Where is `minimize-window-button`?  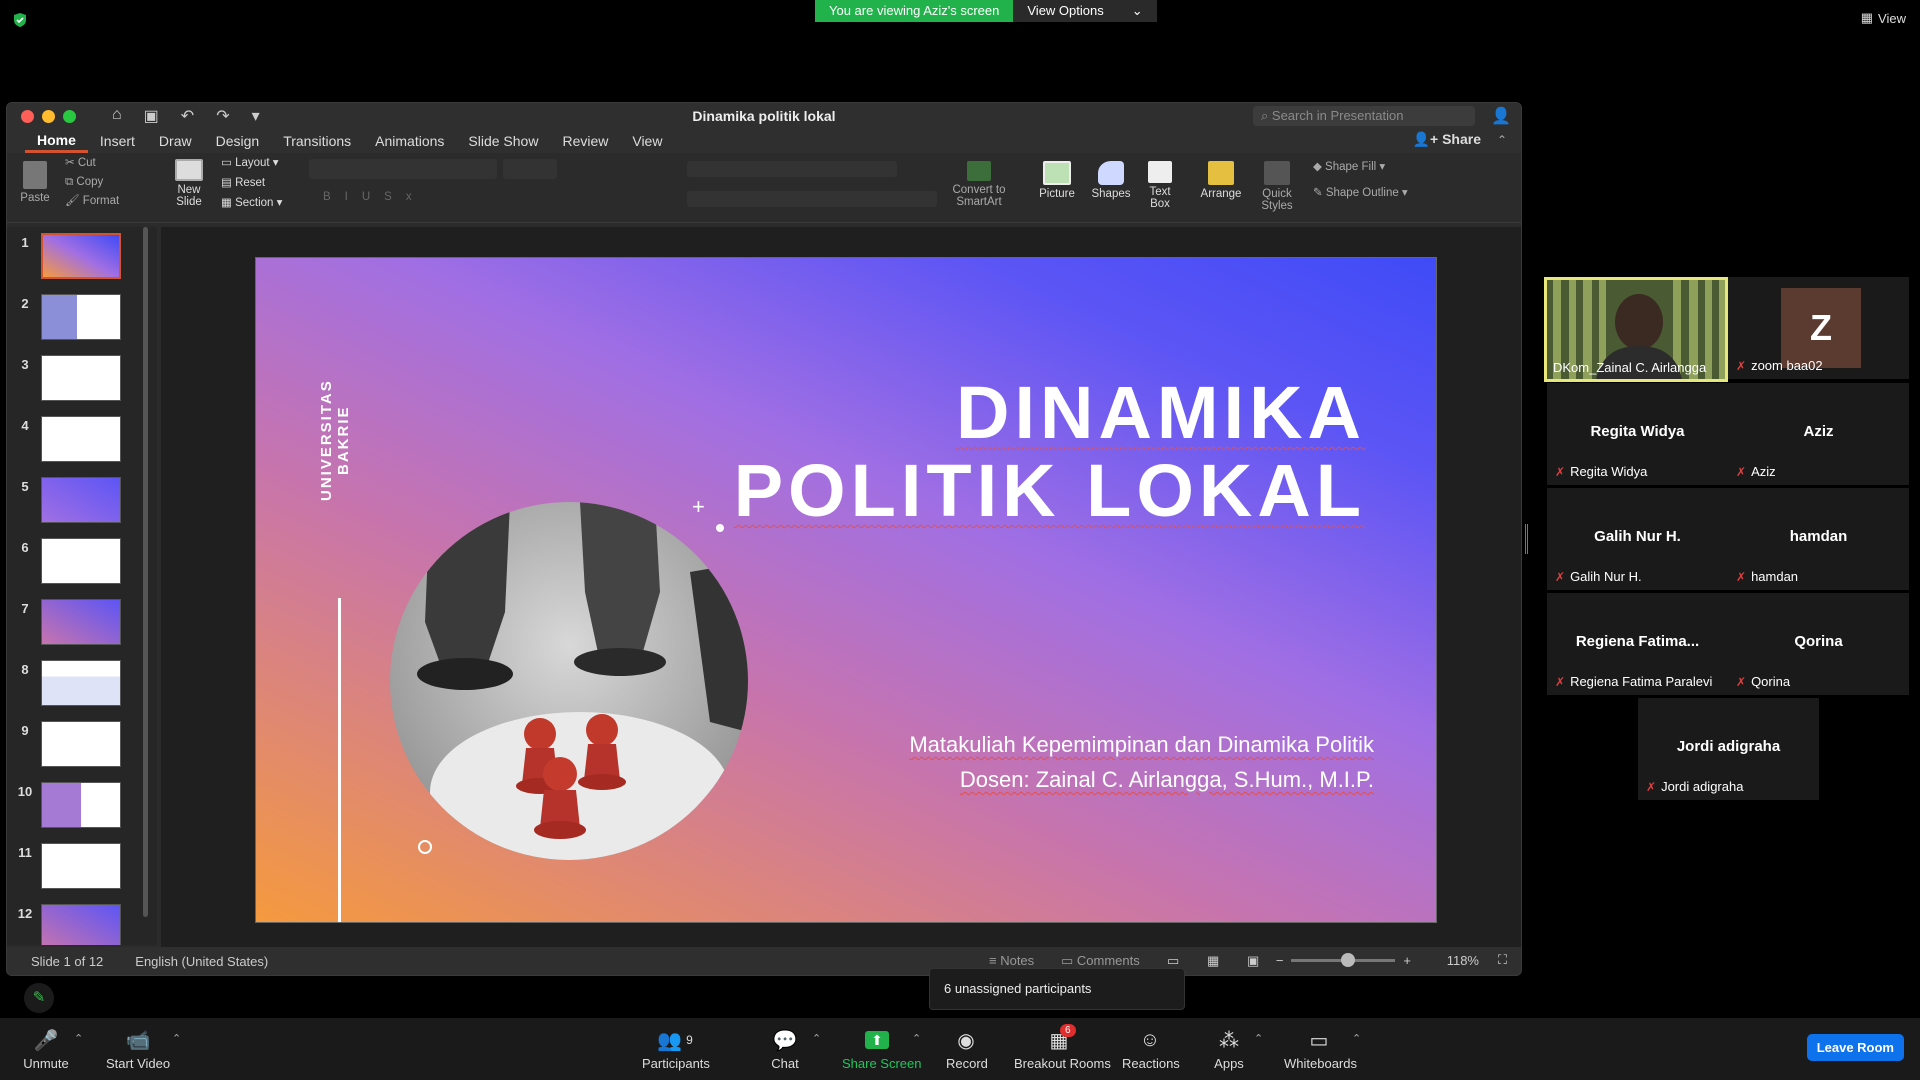
minimize-window-button is located at coordinates (48, 116).